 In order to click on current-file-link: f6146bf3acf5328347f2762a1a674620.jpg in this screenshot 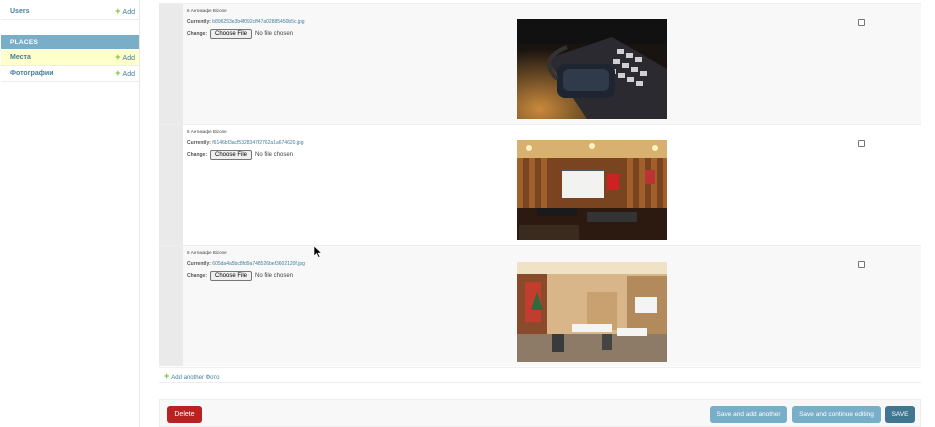, I will do `click(257, 143)`.